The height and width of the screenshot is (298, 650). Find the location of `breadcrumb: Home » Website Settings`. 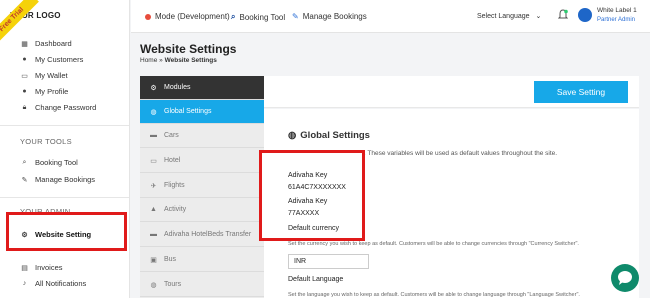

breadcrumb: Home » Website Settings is located at coordinates (178, 60).